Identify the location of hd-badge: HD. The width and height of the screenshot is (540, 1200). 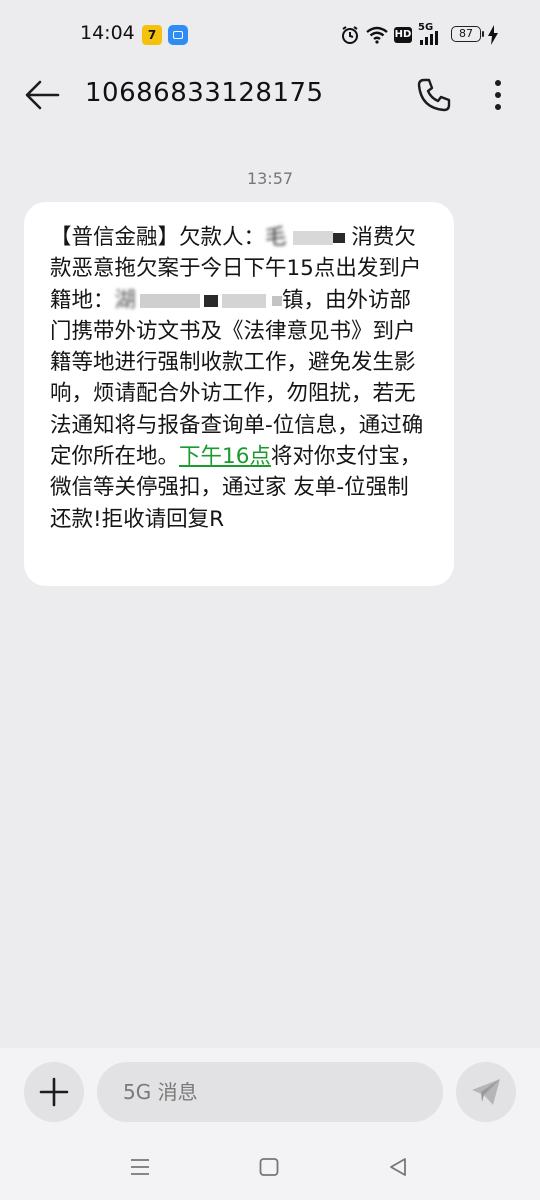
(403, 35).